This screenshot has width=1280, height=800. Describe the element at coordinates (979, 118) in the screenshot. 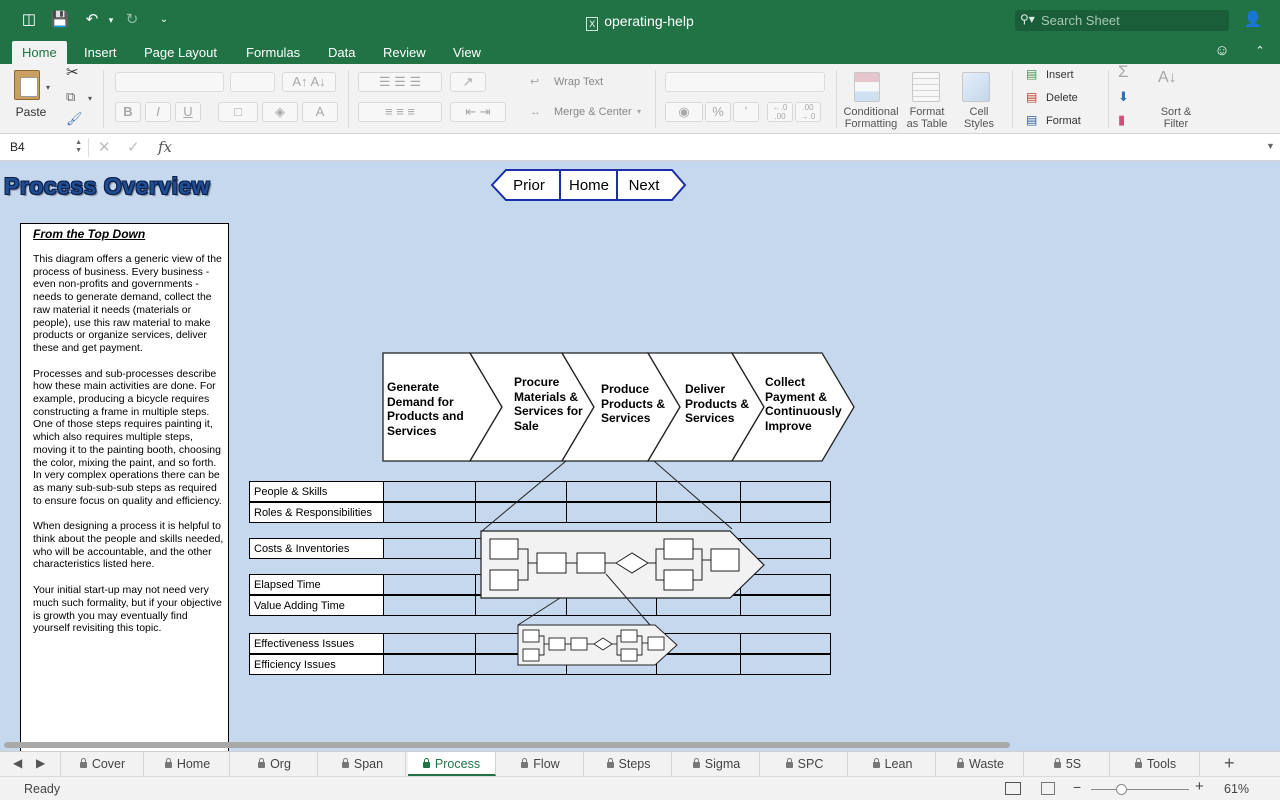

I see `cell-styles-label: Cell Styles` at that location.